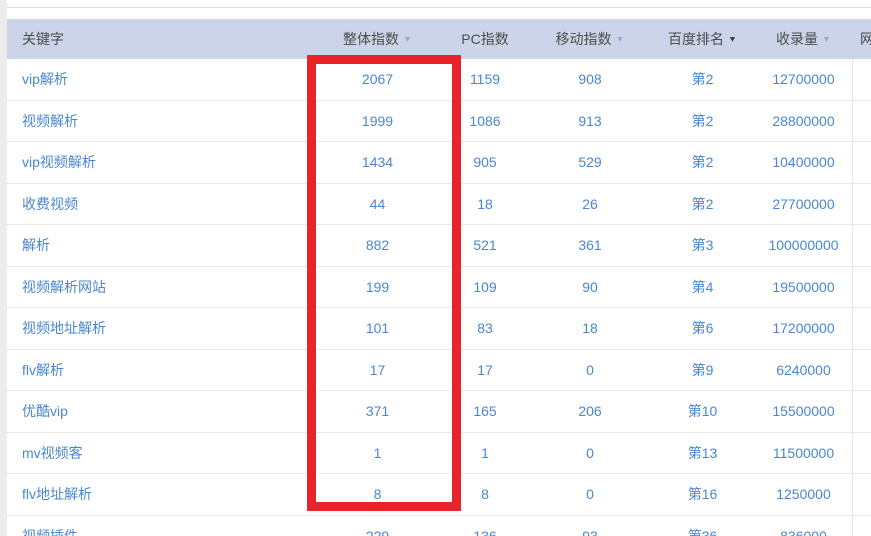 The image size is (871, 536). Describe the element at coordinates (484, 121) in the screenshot. I see `pc-index-value: 1086` at that location.